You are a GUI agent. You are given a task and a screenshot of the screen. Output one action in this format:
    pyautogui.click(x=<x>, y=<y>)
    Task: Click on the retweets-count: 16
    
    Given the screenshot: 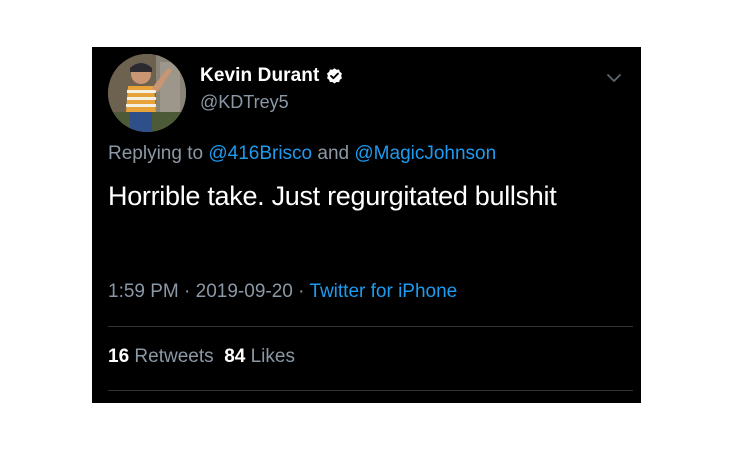 What is the action you would take?
    pyautogui.click(x=119, y=356)
    